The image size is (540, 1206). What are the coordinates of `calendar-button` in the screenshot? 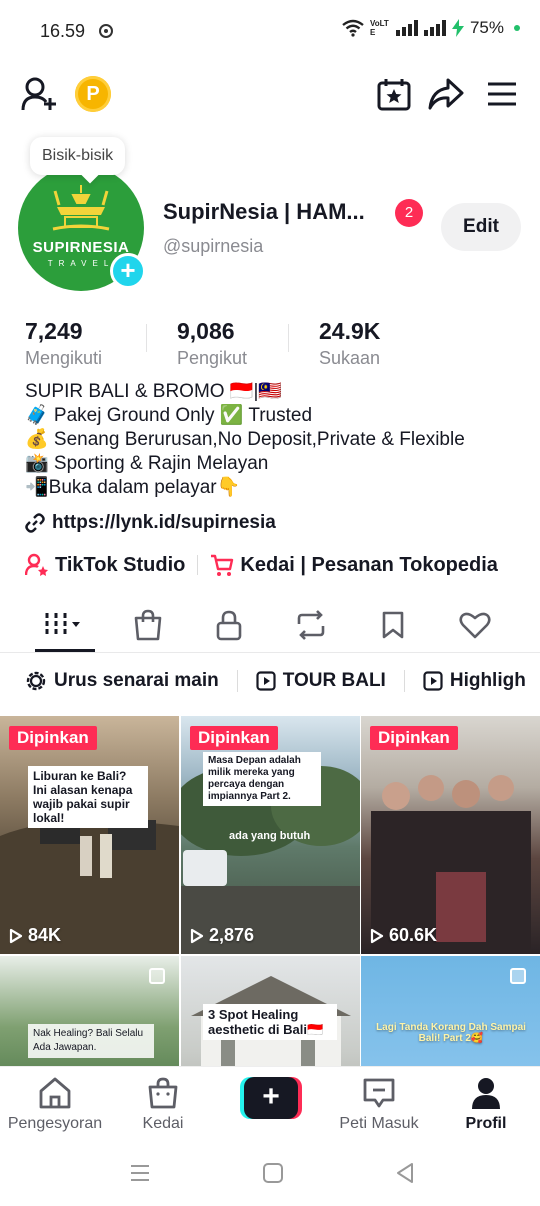 It's located at (394, 94).